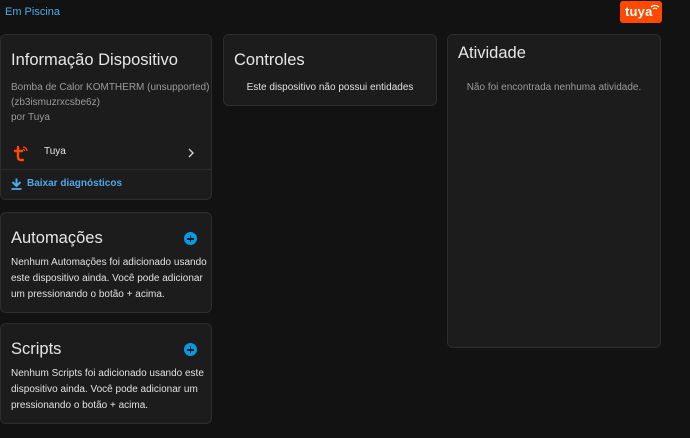 This screenshot has height=438, width=690. What do you see at coordinates (655, 7) in the screenshot?
I see `wifi-signal-icon` at bounding box center [655, 7].